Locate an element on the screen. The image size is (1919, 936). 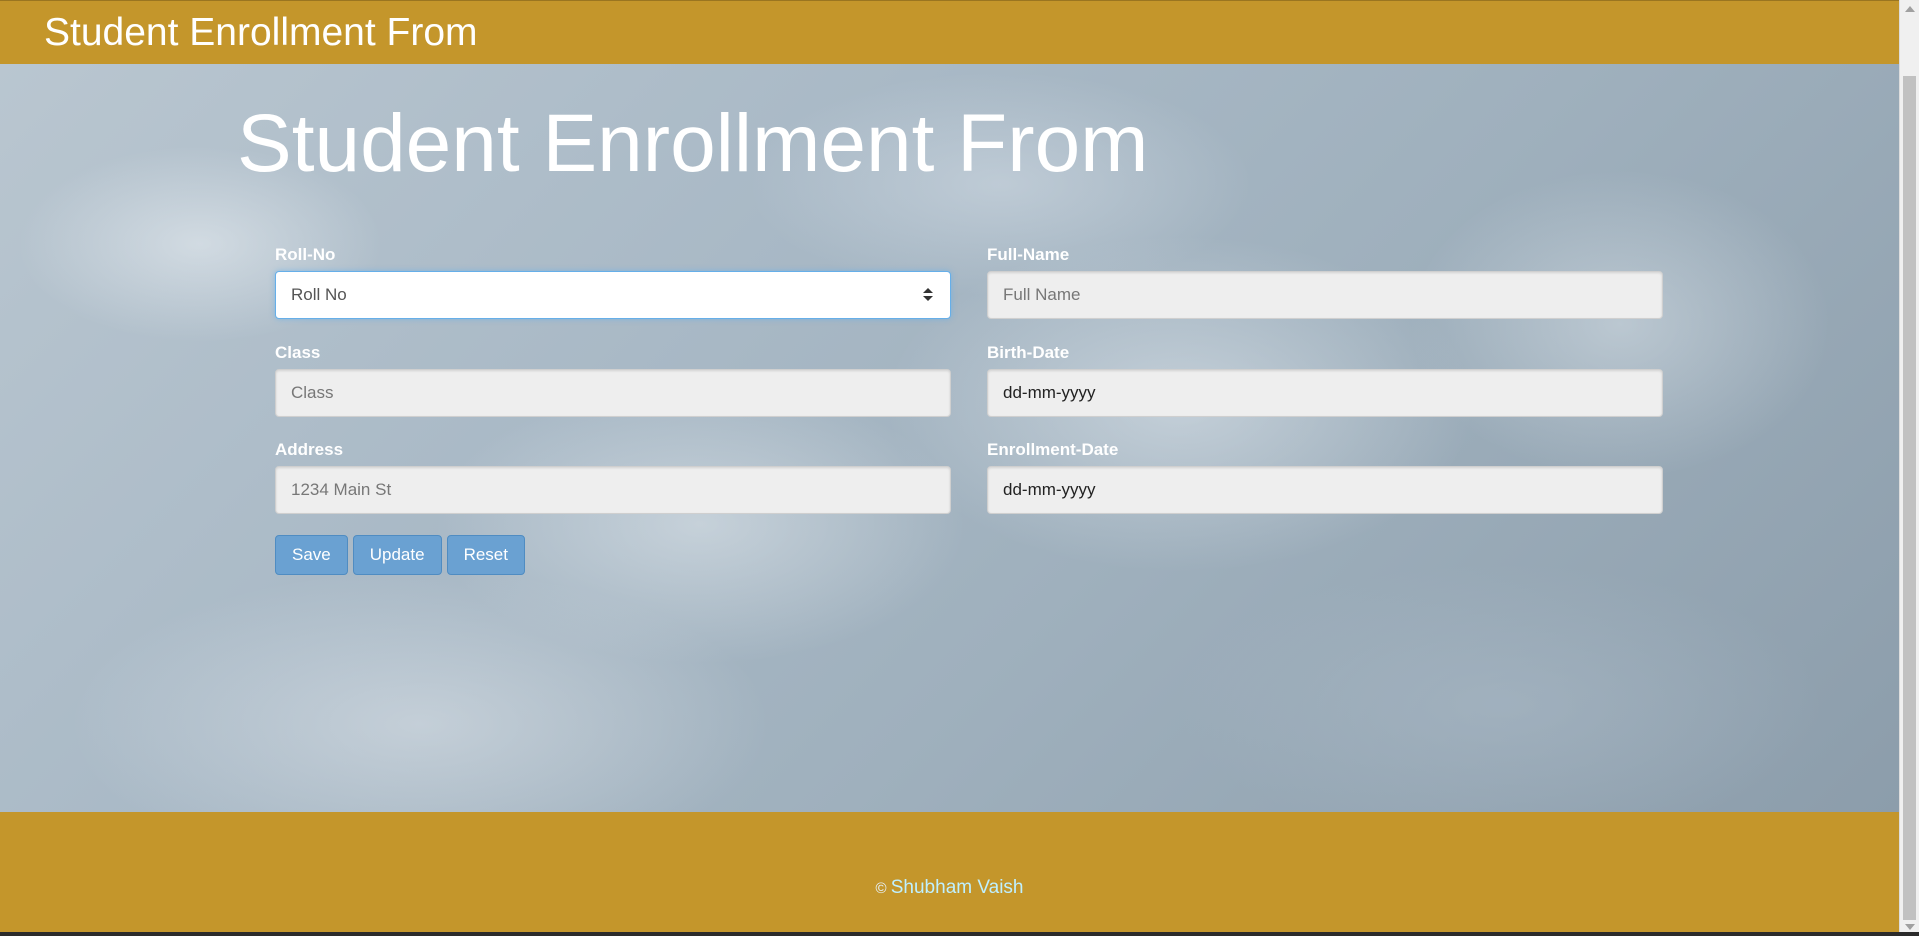
enrollment-date-group: Enrollment-Date dd-mm-yyyy is located at coordinates (1325, 476).